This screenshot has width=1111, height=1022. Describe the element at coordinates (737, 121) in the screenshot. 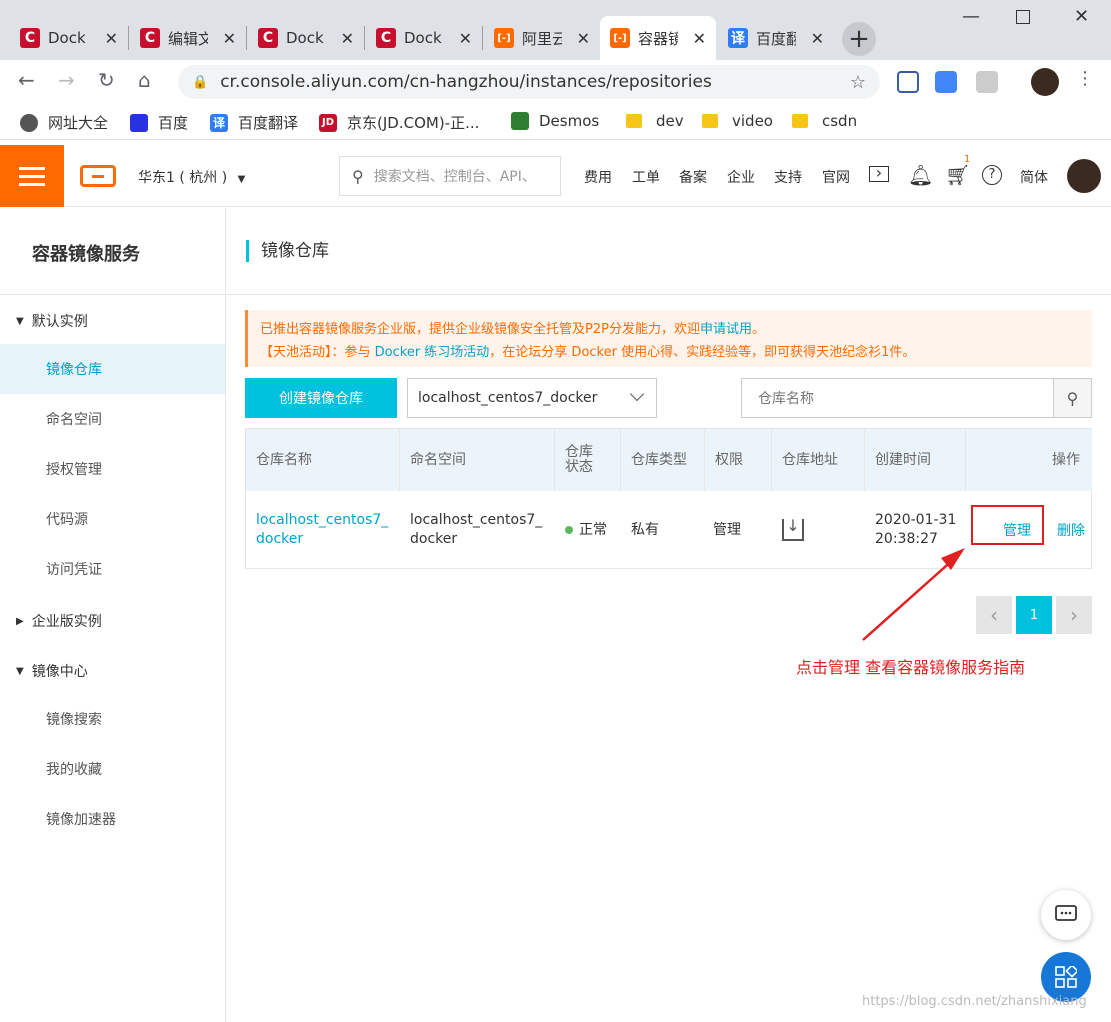

I see `bookmark-folder: video` at that location.